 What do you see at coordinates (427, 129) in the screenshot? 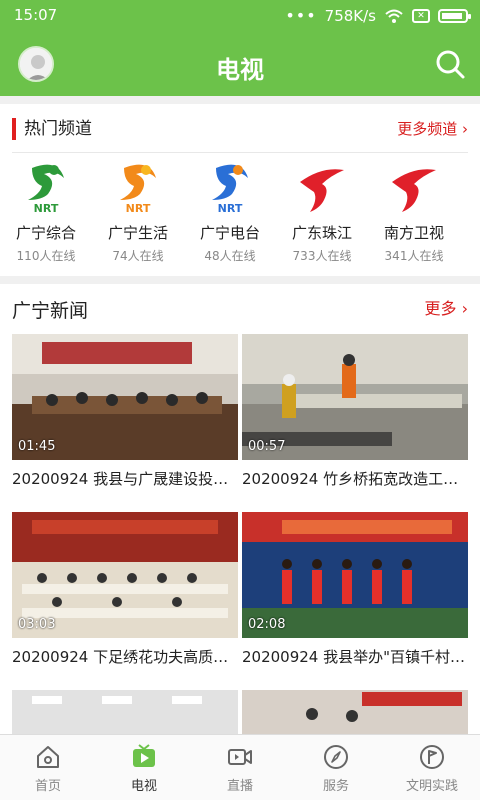
I see `more-channels-label: 更多频道` at bounding box center [427, 129].